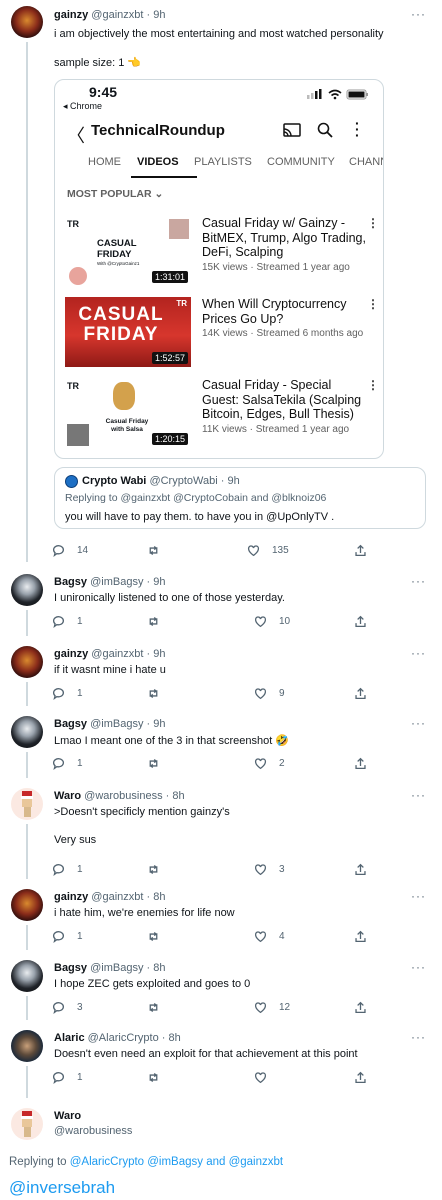 This screenshot has height=1200, width=442. I want to click on tab-videos: VIDEOS, so click(158, 162).